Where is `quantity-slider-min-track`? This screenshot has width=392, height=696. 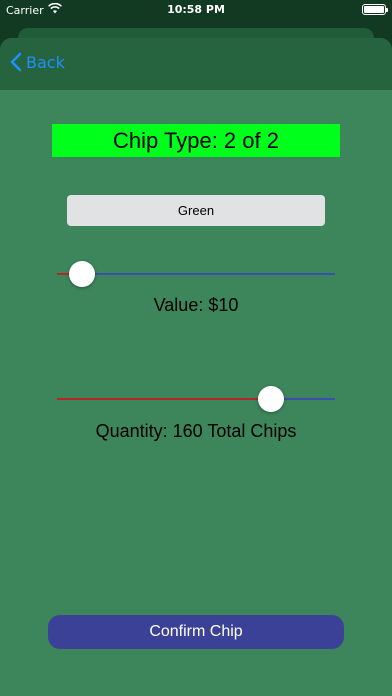 quantity-slider-min-track is located at coordinates (164, 399).